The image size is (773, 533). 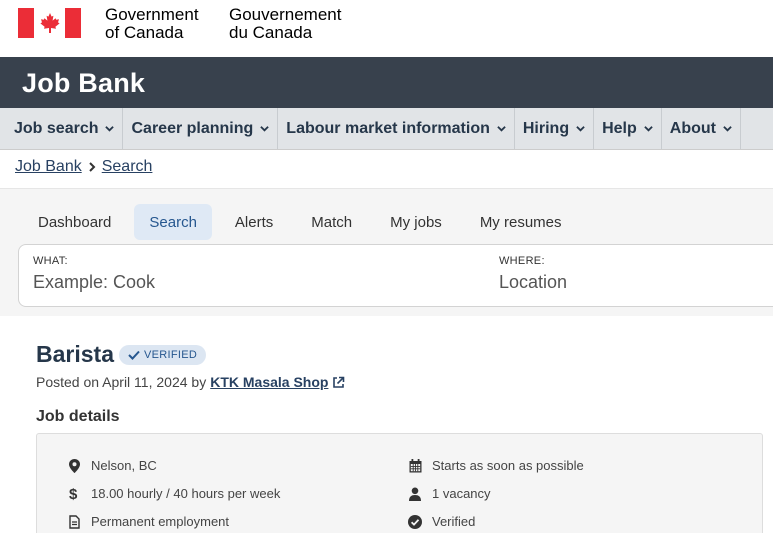 I want to click on breadcrumb-link-search: Search, so click(x=127, y=167).